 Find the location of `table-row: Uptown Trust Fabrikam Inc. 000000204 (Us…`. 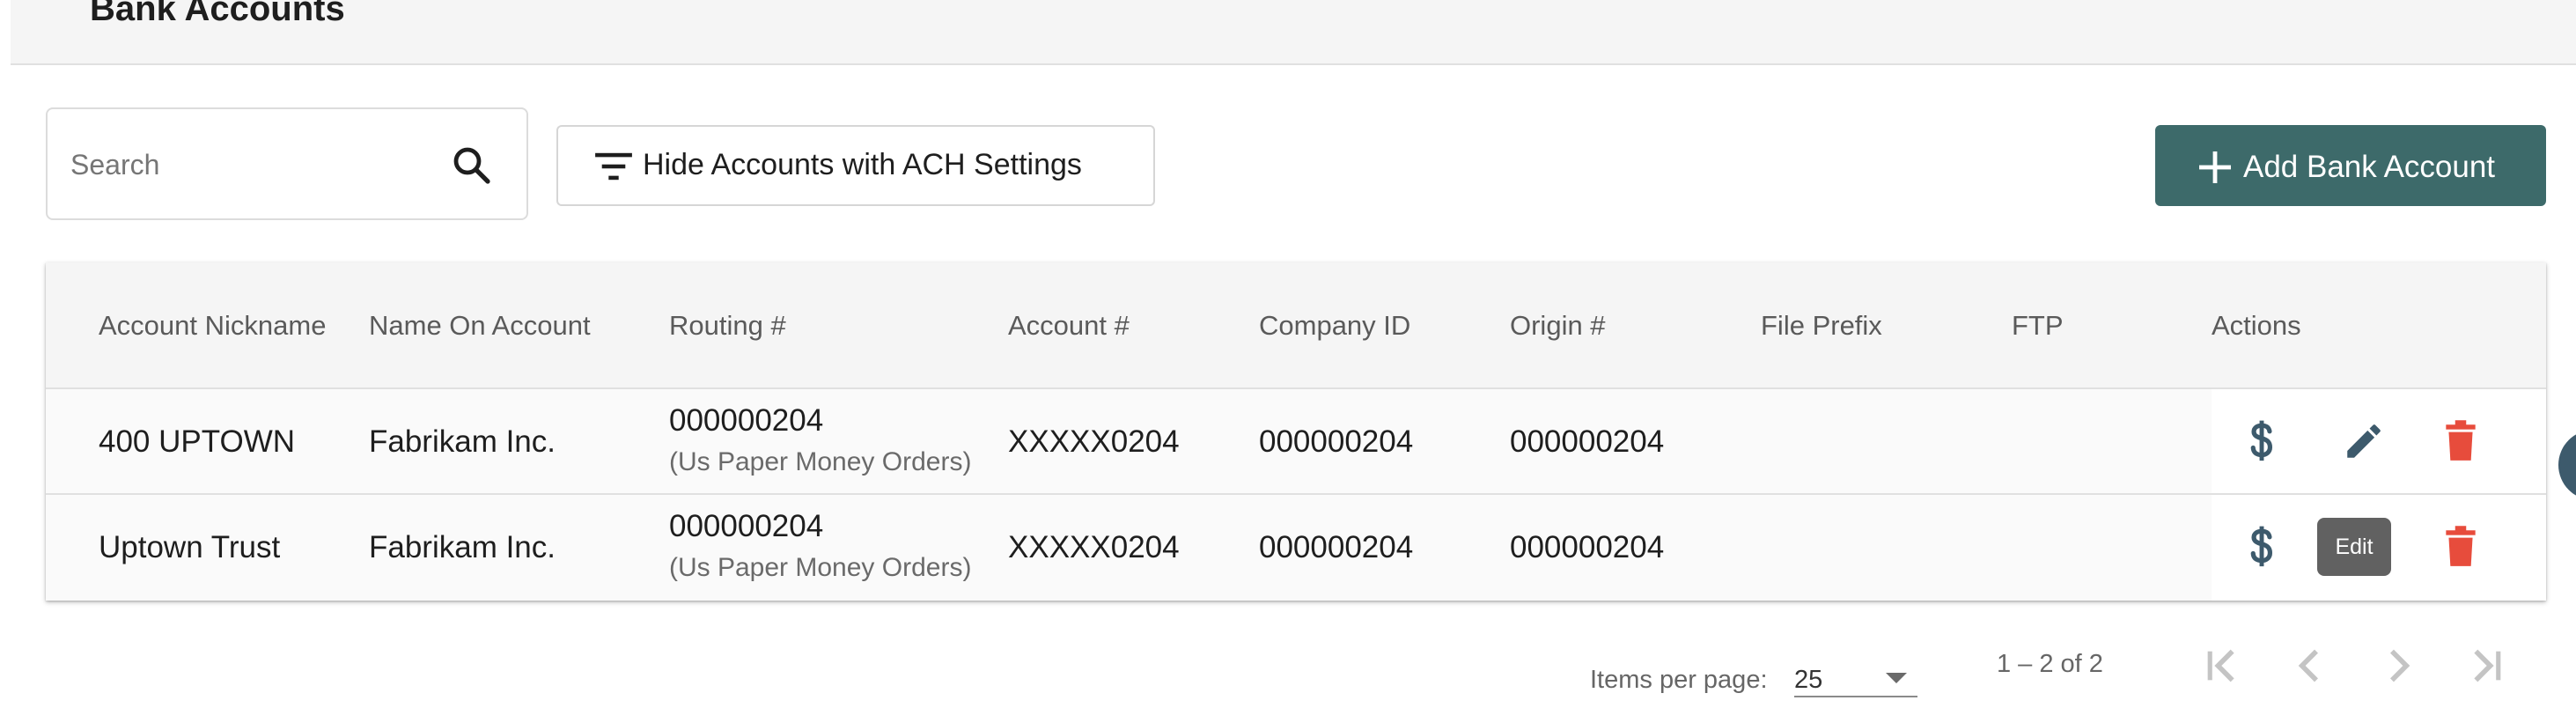

table-row: Uptown Trust Fabrikam Inc. 000000204 (Us… is located at coordinates (1296, 548).